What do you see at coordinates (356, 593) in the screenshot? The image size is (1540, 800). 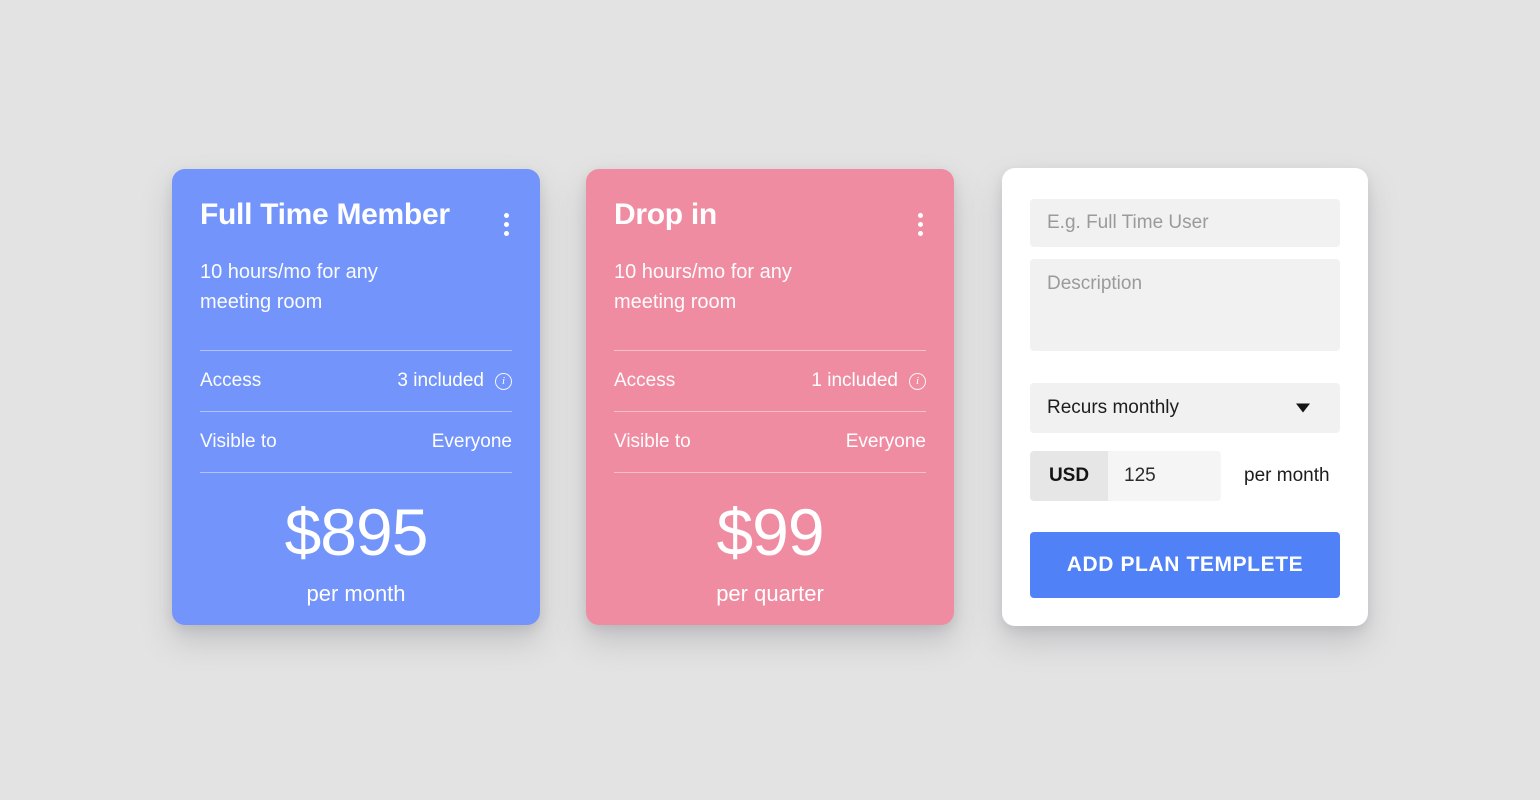 I see `plan-price-period: per month` at bounding box center [356, 593].